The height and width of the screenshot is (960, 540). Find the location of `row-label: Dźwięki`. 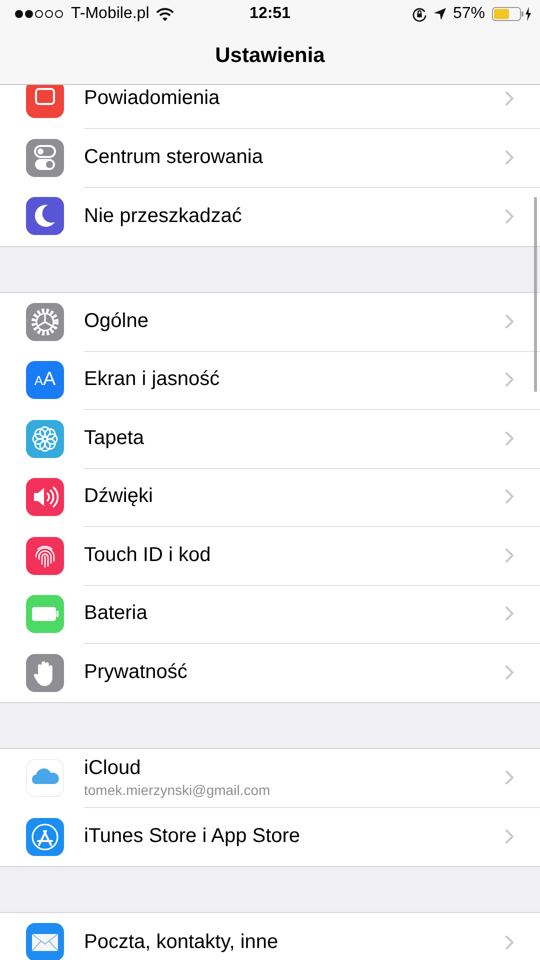

row-label: Dźwięki is located at coordinates (118, 496).